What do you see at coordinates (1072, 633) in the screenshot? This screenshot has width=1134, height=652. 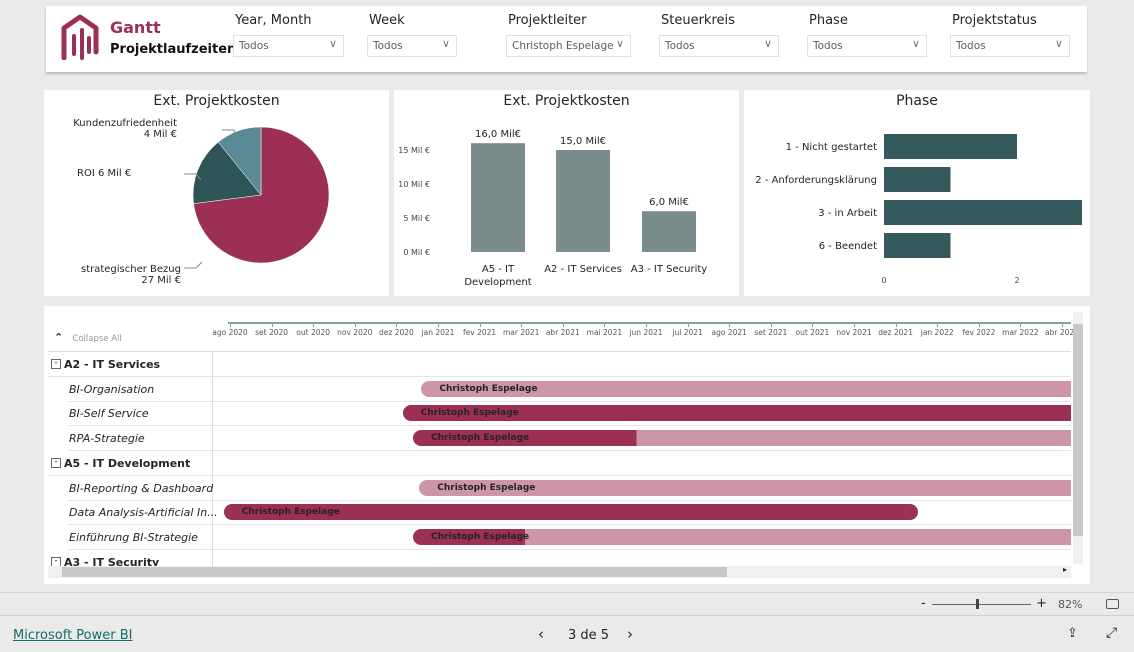 I see `share-icon: ⇪` at bounding box center [1072, 633].